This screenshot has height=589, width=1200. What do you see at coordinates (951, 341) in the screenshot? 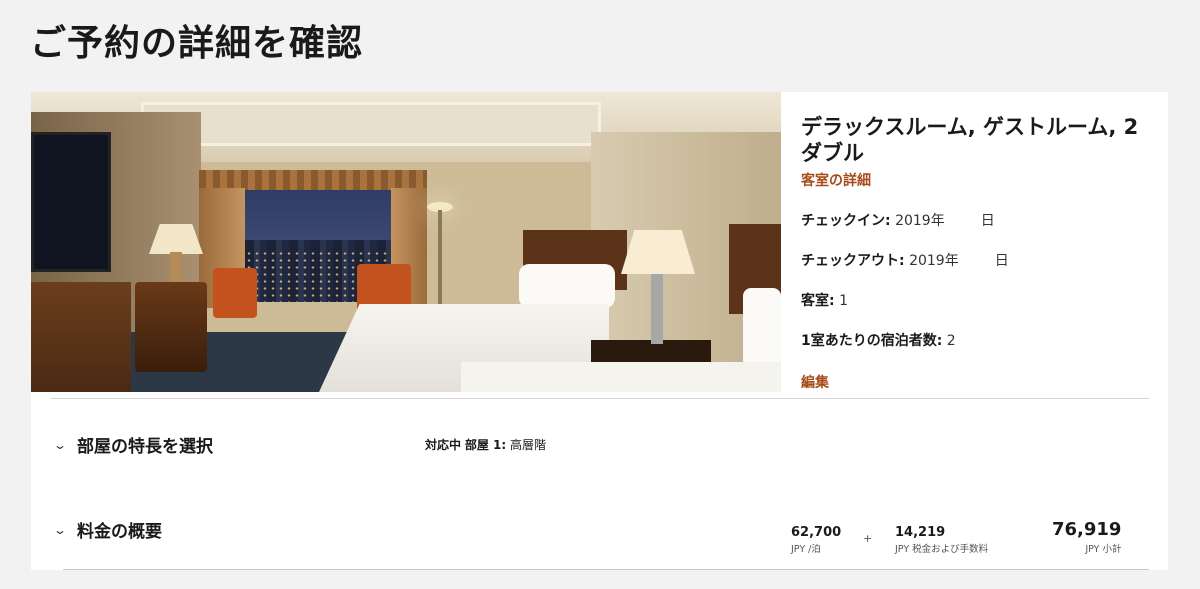
I see `guests-value: 2` at bounding box center [951, 341].